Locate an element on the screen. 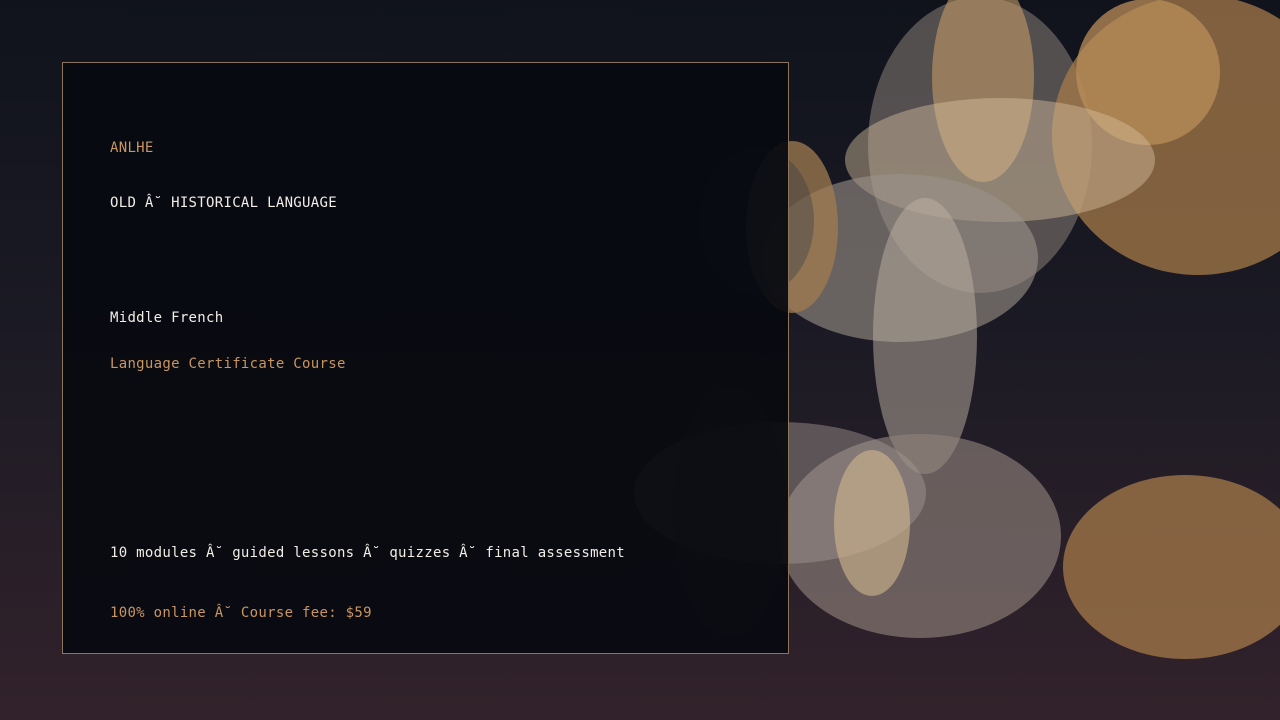 Image resolution: width=1280 pixels, height=720 pixels. course-title: Middle French is located at coordinates (167, 318).